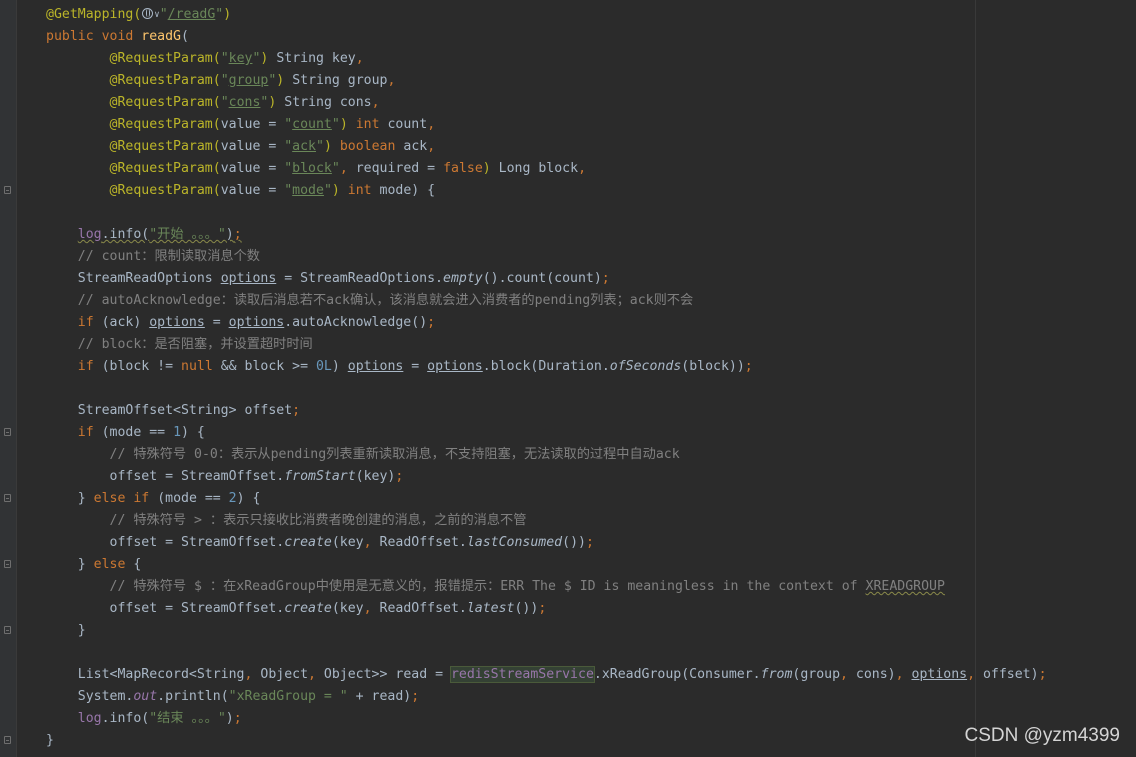 The width and height of the screenshot is (1136, 757). I want to click on code-token: options, so click(939, 674).